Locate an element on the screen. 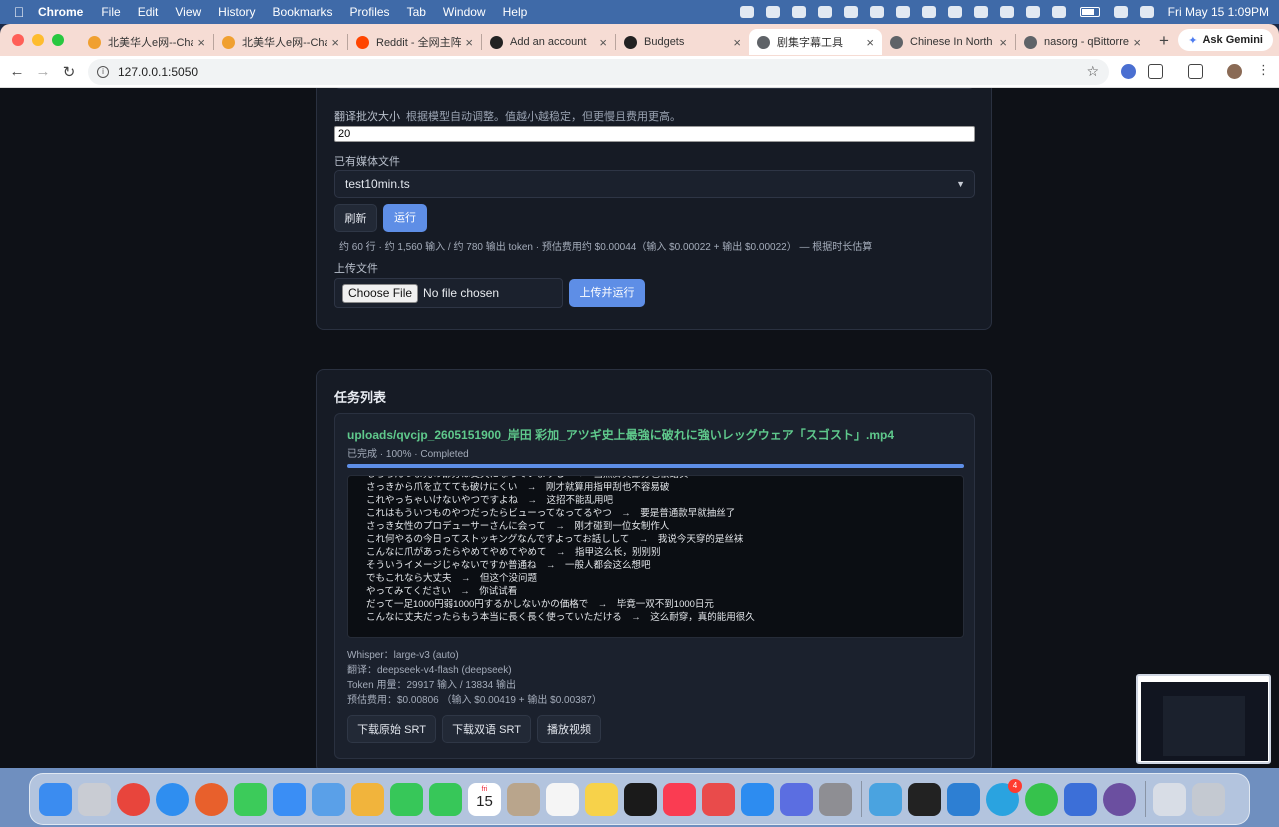  run-button: 运行 is located at coordinates (405, 218).